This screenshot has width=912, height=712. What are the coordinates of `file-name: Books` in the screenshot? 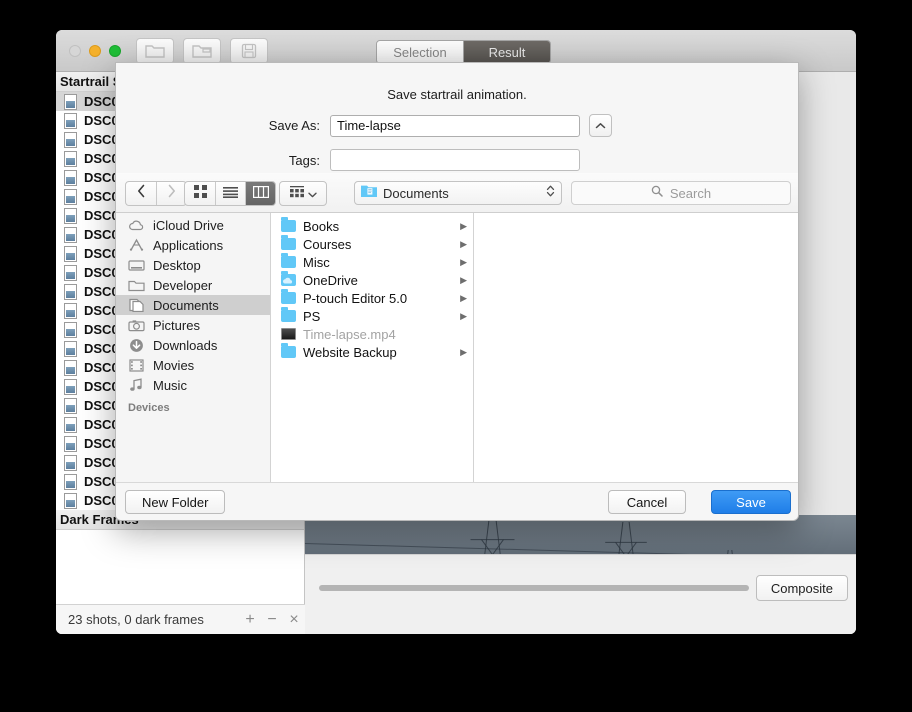 It's located at (321, 226).